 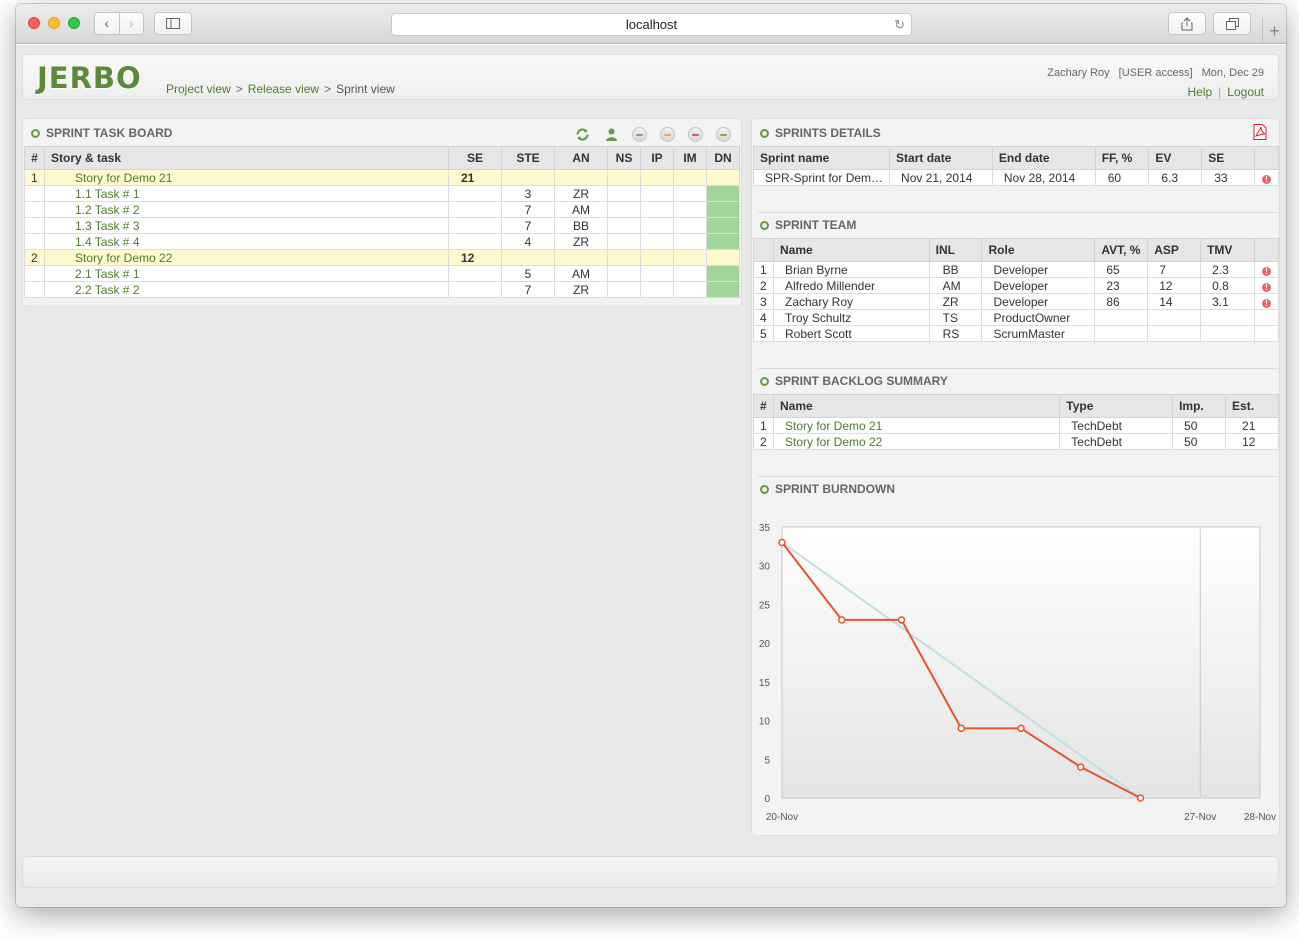 What do you see at coordinates (246, 241) in the screenshot?
I see `task-link: 1.4 Task # 4` at bounding box center [246, 241].